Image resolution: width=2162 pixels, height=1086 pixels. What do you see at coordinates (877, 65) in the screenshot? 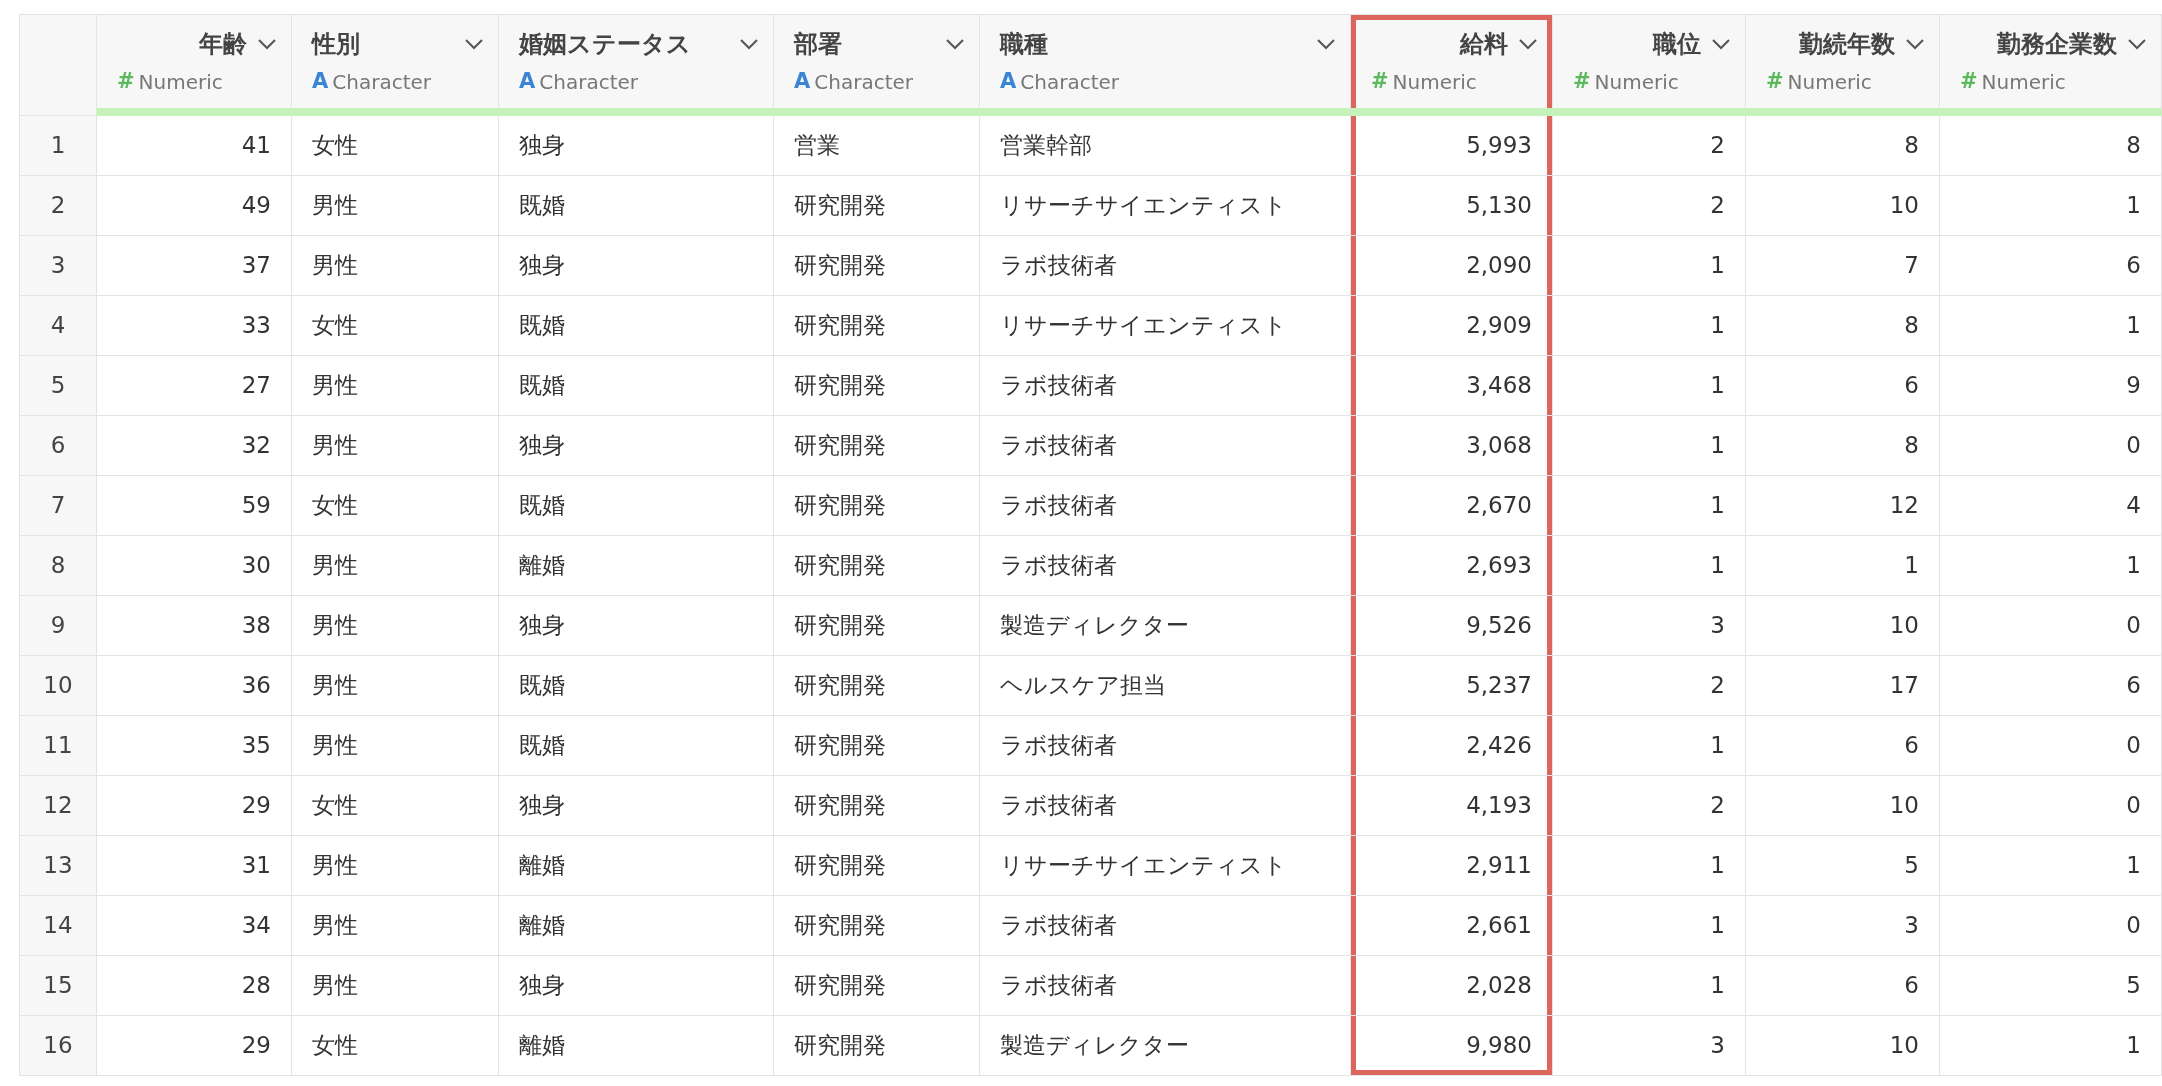
I see `column-header: 部署 A Character` at bounding box center [877, 65].